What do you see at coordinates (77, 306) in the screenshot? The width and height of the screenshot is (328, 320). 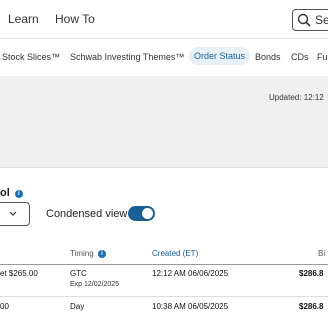 I see `order-timing: Day` at bounding box center [77, 306].